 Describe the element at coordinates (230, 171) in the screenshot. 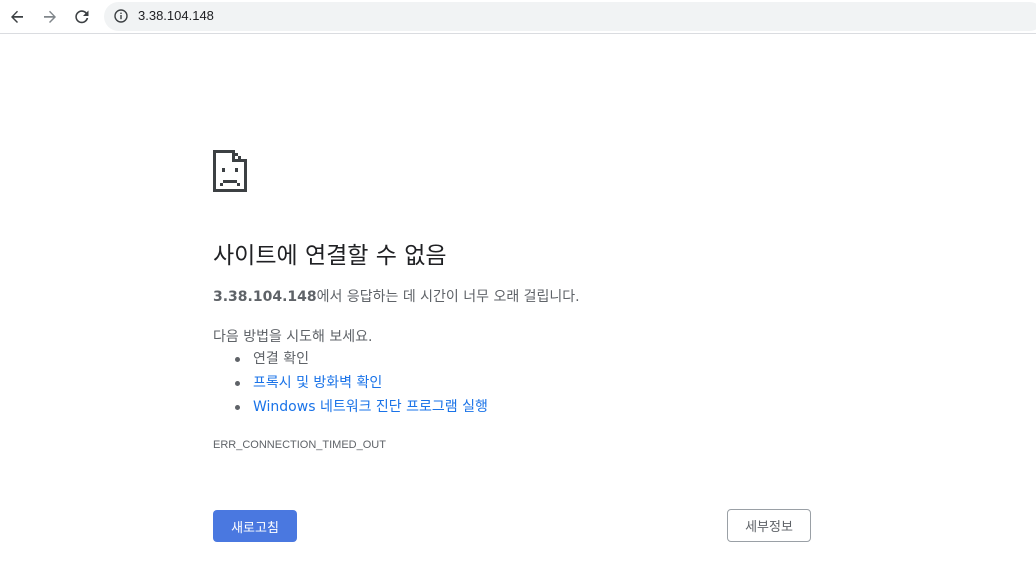

I see `sad-document-icon` at that location.